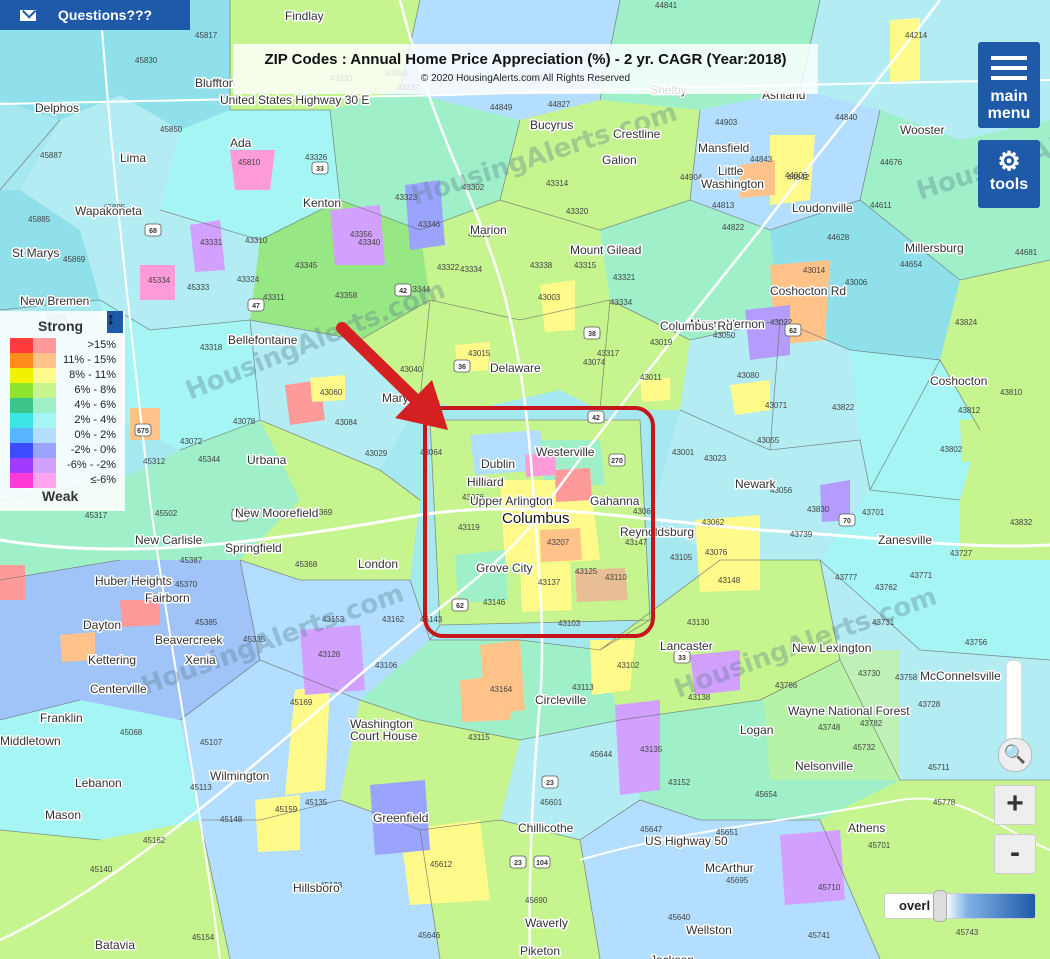 The image size is (1050, 959). Describe the element at coordinates (198, 287) in the screenshot. I see `zip-code-label: 45333` at that location.